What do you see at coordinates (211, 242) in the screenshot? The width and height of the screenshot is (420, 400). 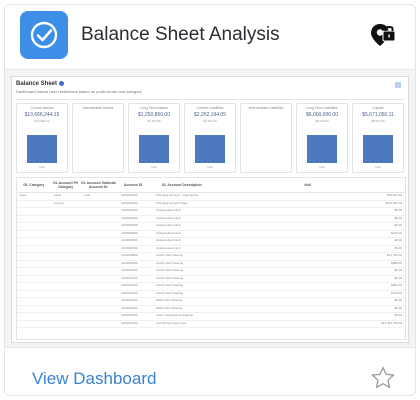 I see `table-row: 1100000600 Undeposited Cash $0.00` at bounding box center [211, 242].